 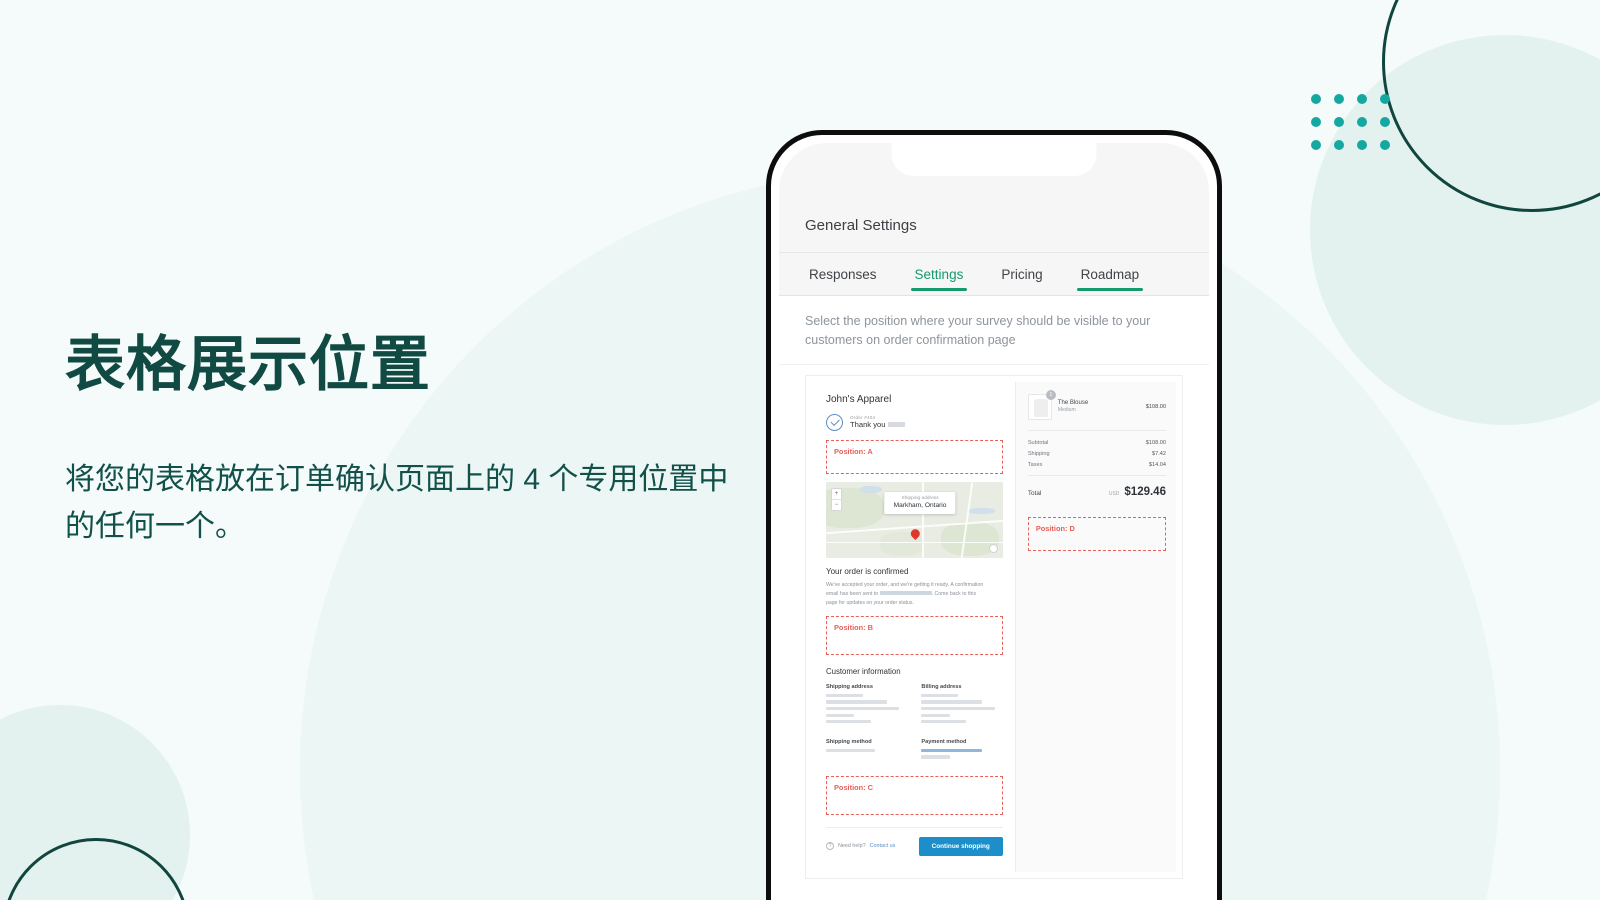 I want to click on tab-pricing: Pricing, so click(x=1021, y=274).